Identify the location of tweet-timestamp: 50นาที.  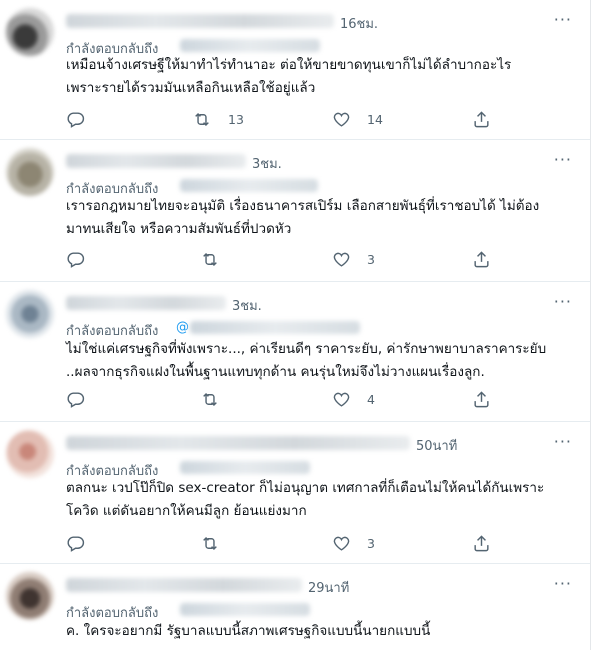
(436, 445).